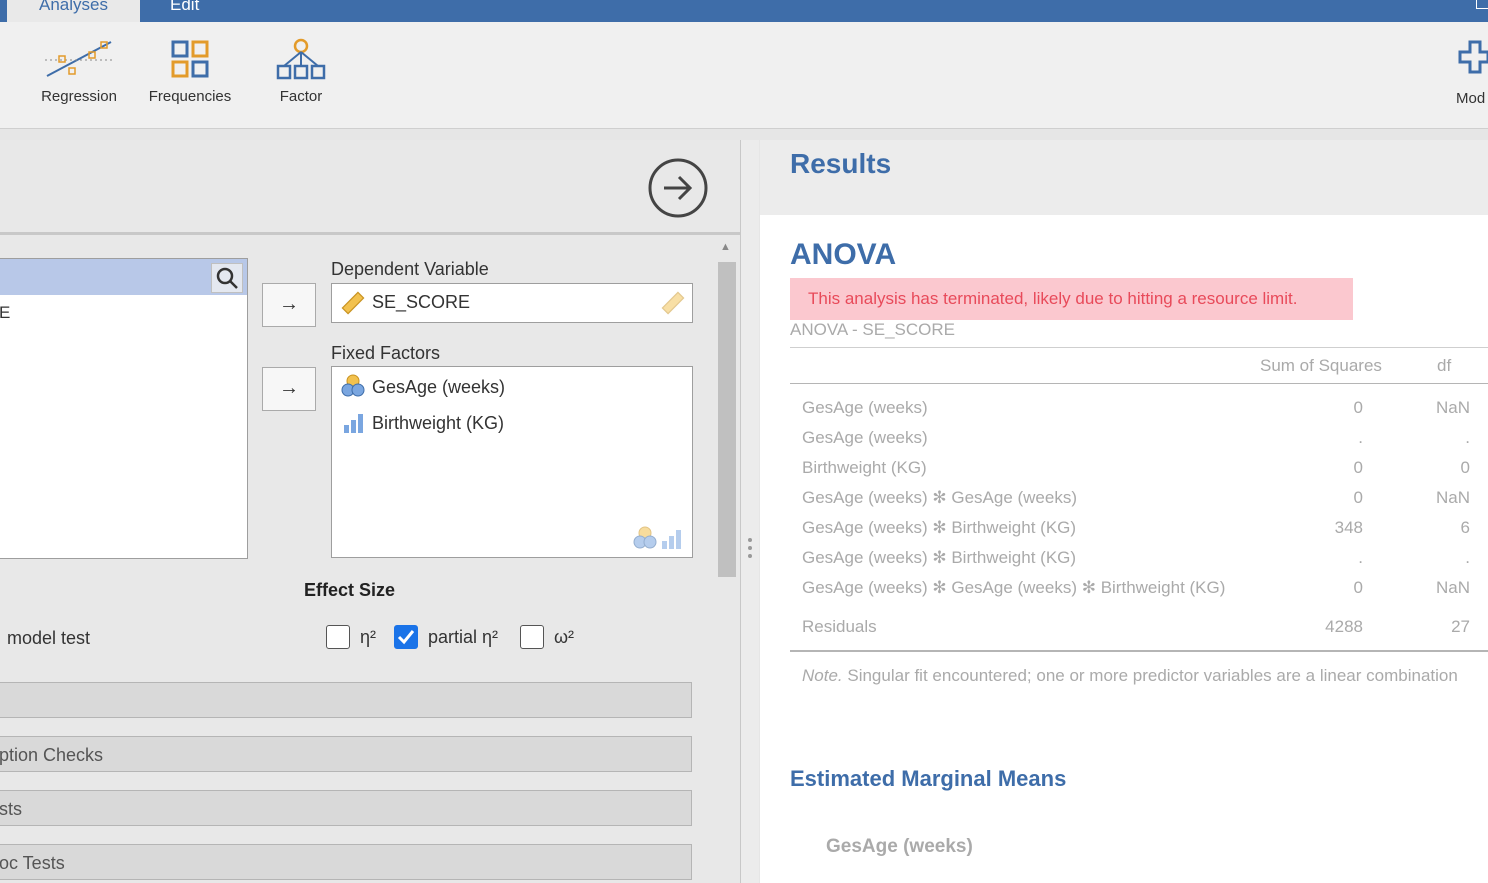  What do you see at coordinates (839, 626) in the screenshot?
I see `row-term: Residuals` at bounding box center [839, 626].